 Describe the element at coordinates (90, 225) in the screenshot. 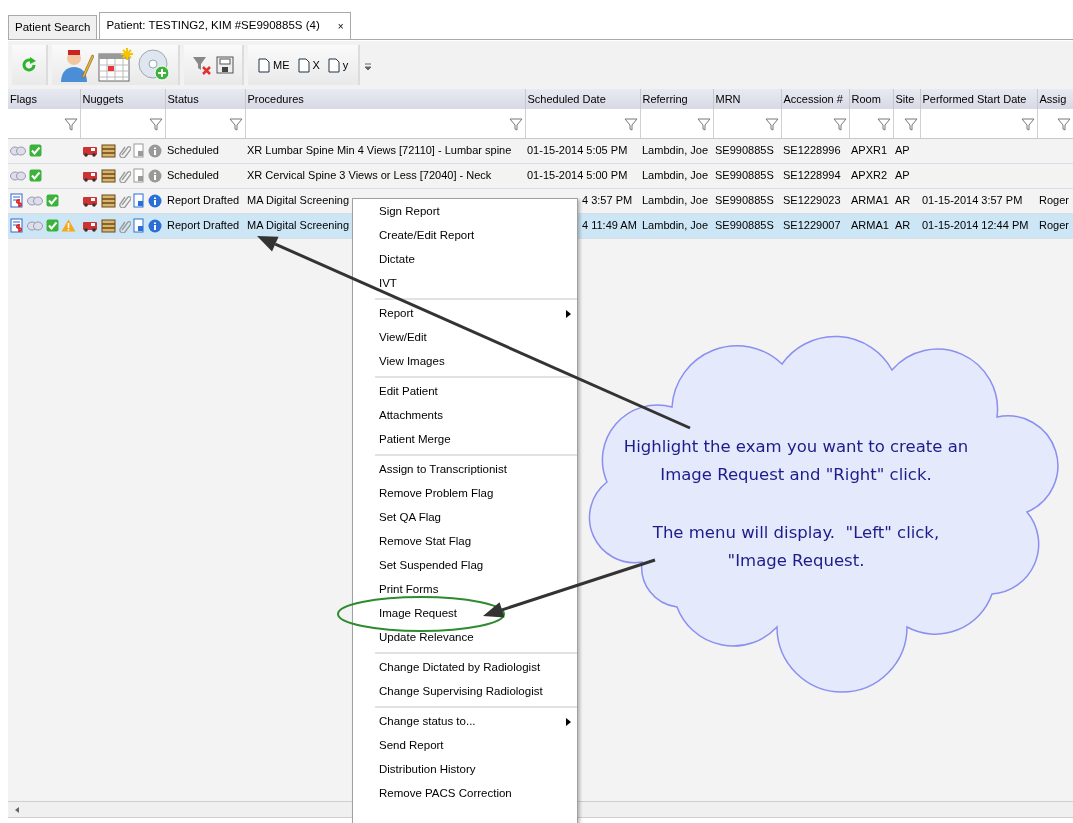

I see `ambulance-icon` at that location.